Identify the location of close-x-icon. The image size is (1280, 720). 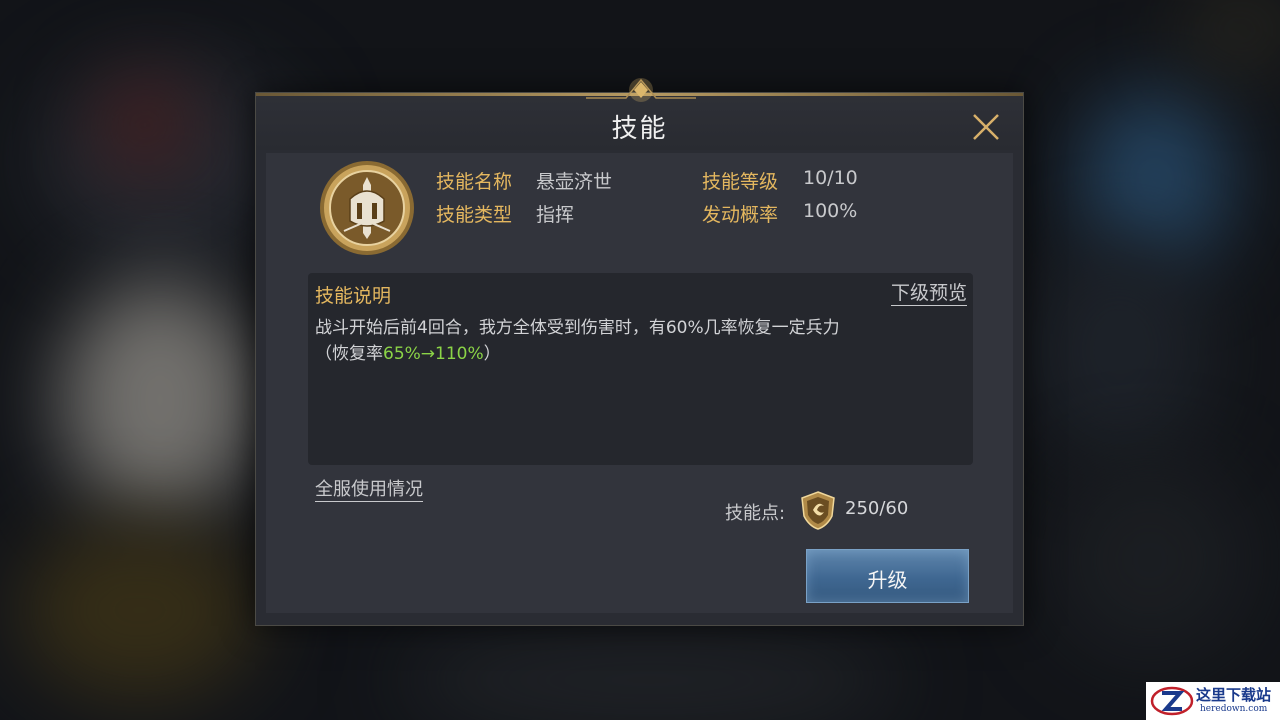
(986, 127).